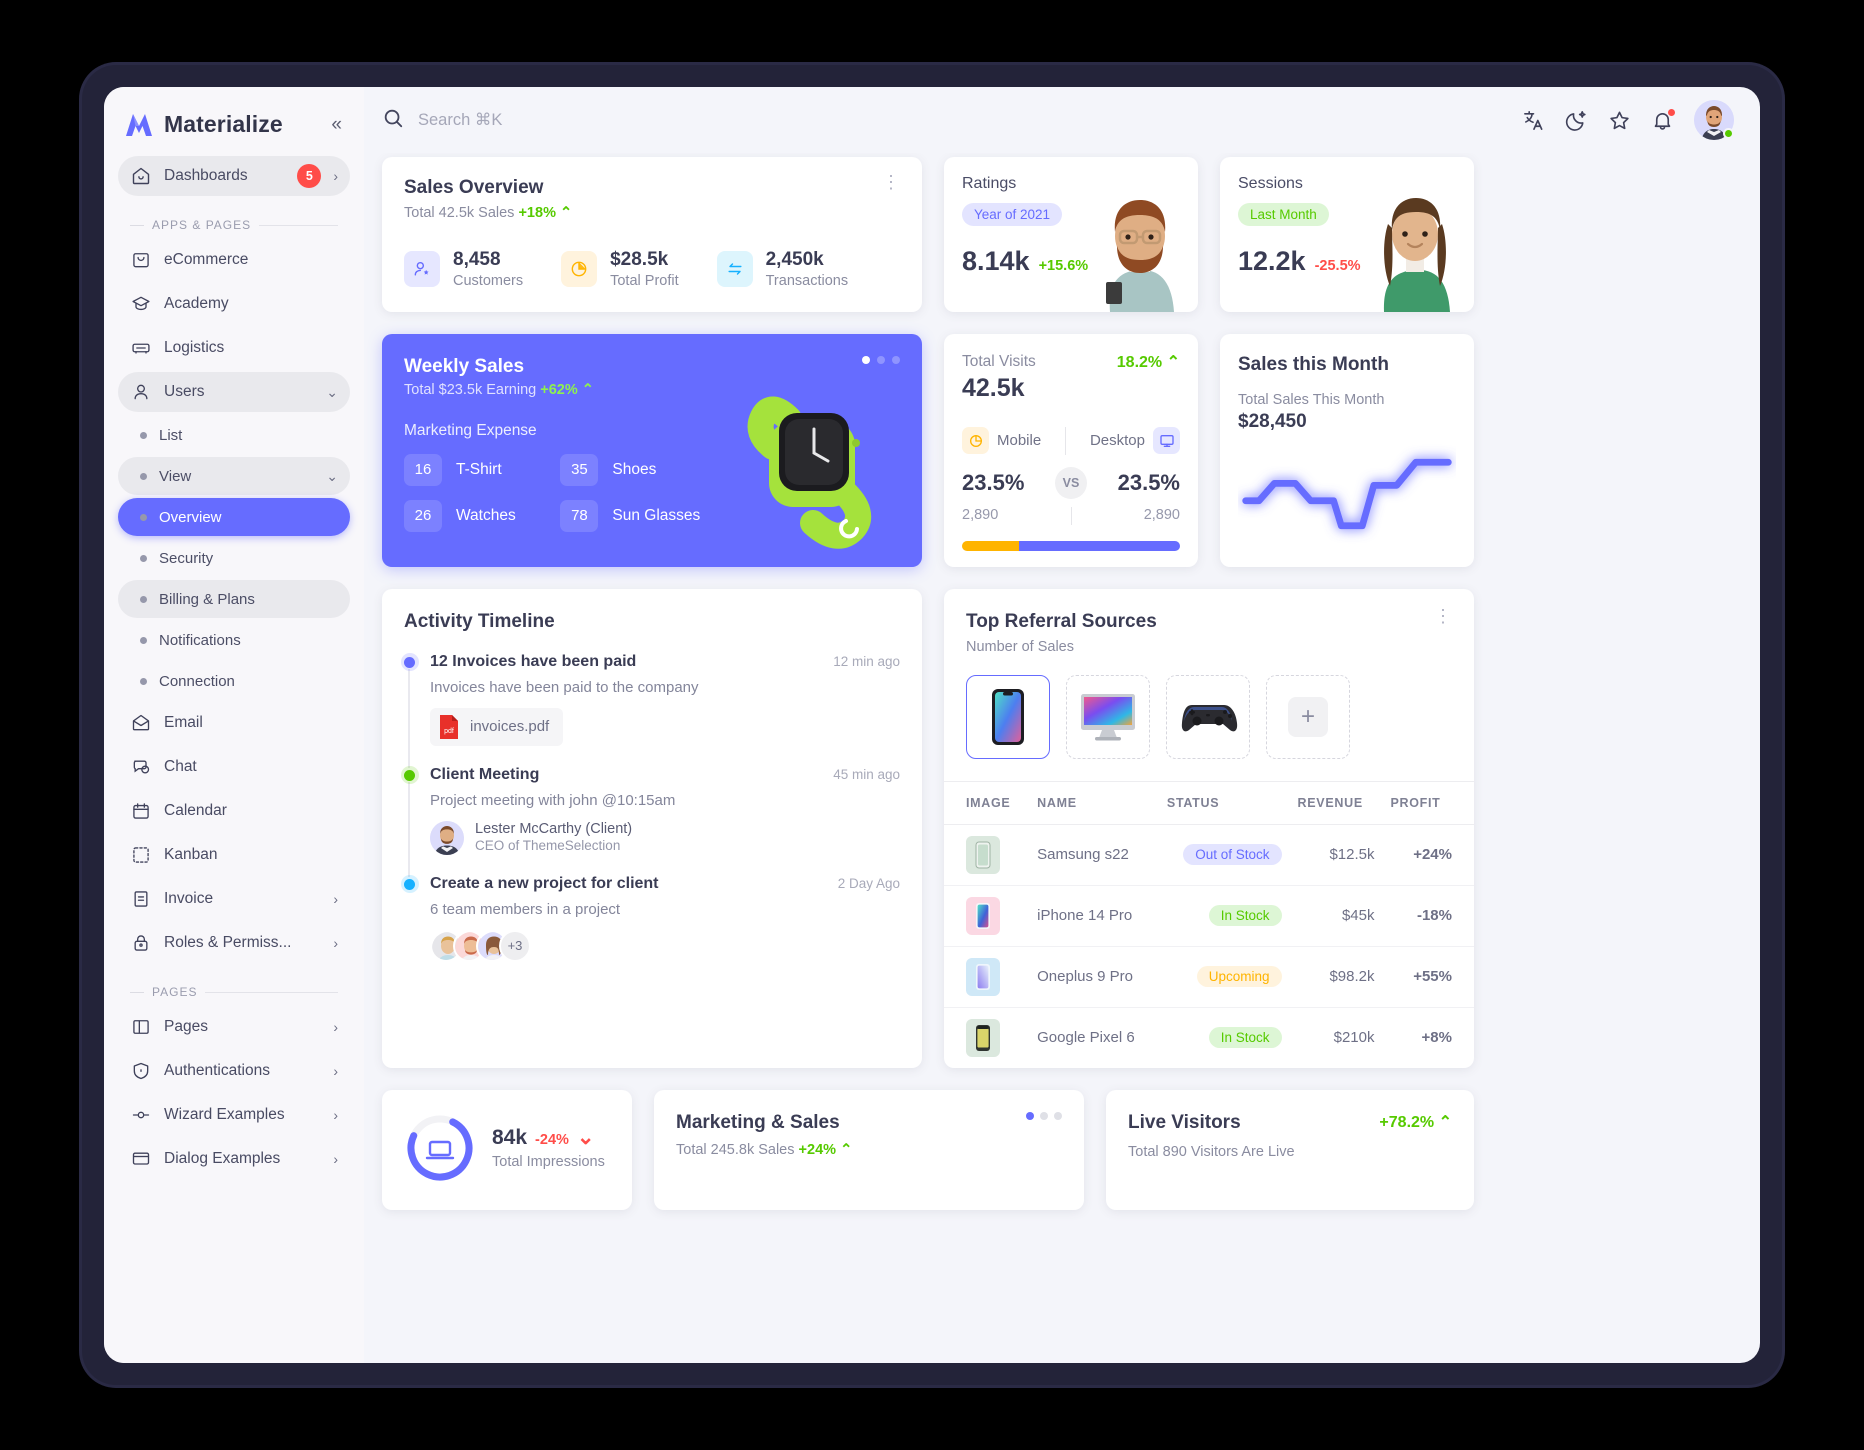 The image size is (1864, 1450). Describe the element at coordinates (983, 1037) in the screenshot. I see `product-thumb-pixel` at that location.